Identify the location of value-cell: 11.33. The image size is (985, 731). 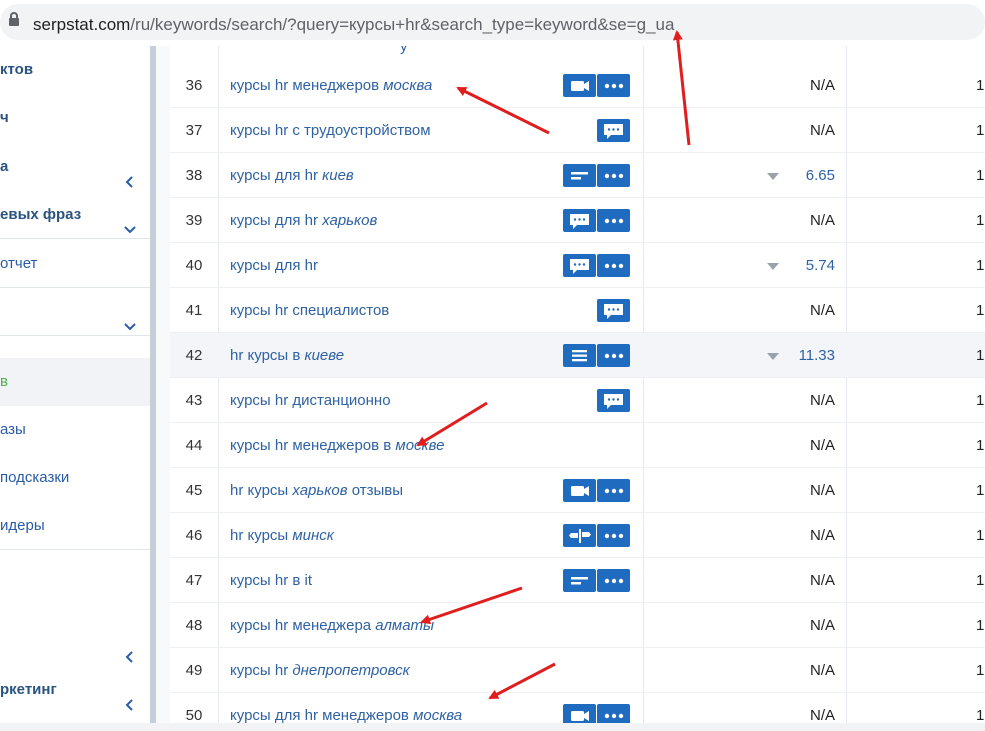
(817, 355).